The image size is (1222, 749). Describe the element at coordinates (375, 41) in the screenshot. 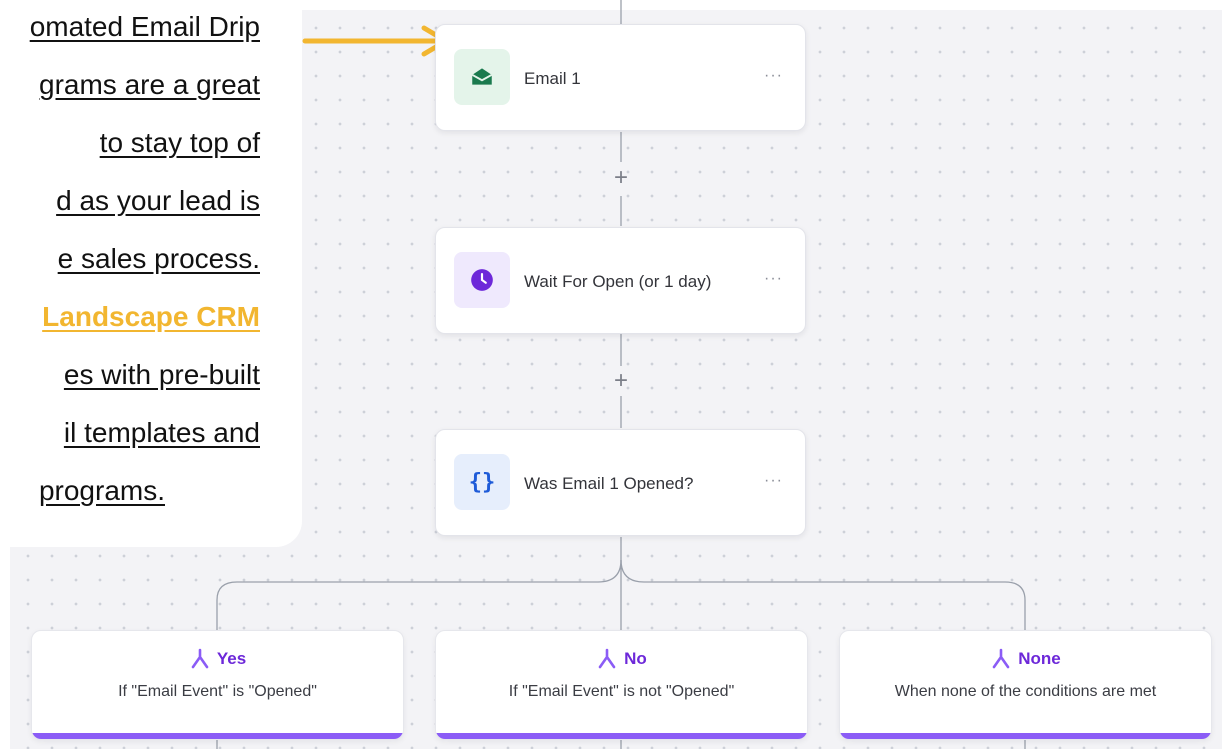

I see `pointer-arrow` at that location.